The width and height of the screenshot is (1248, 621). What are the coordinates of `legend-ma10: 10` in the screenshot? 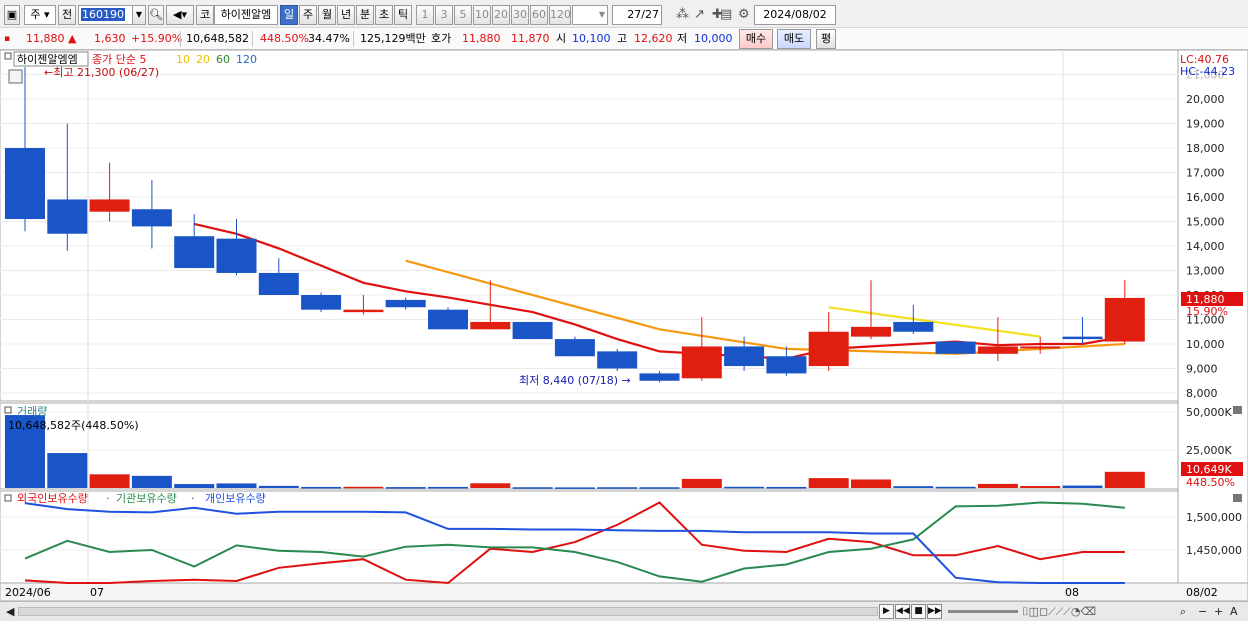 It's located at (183, 59).